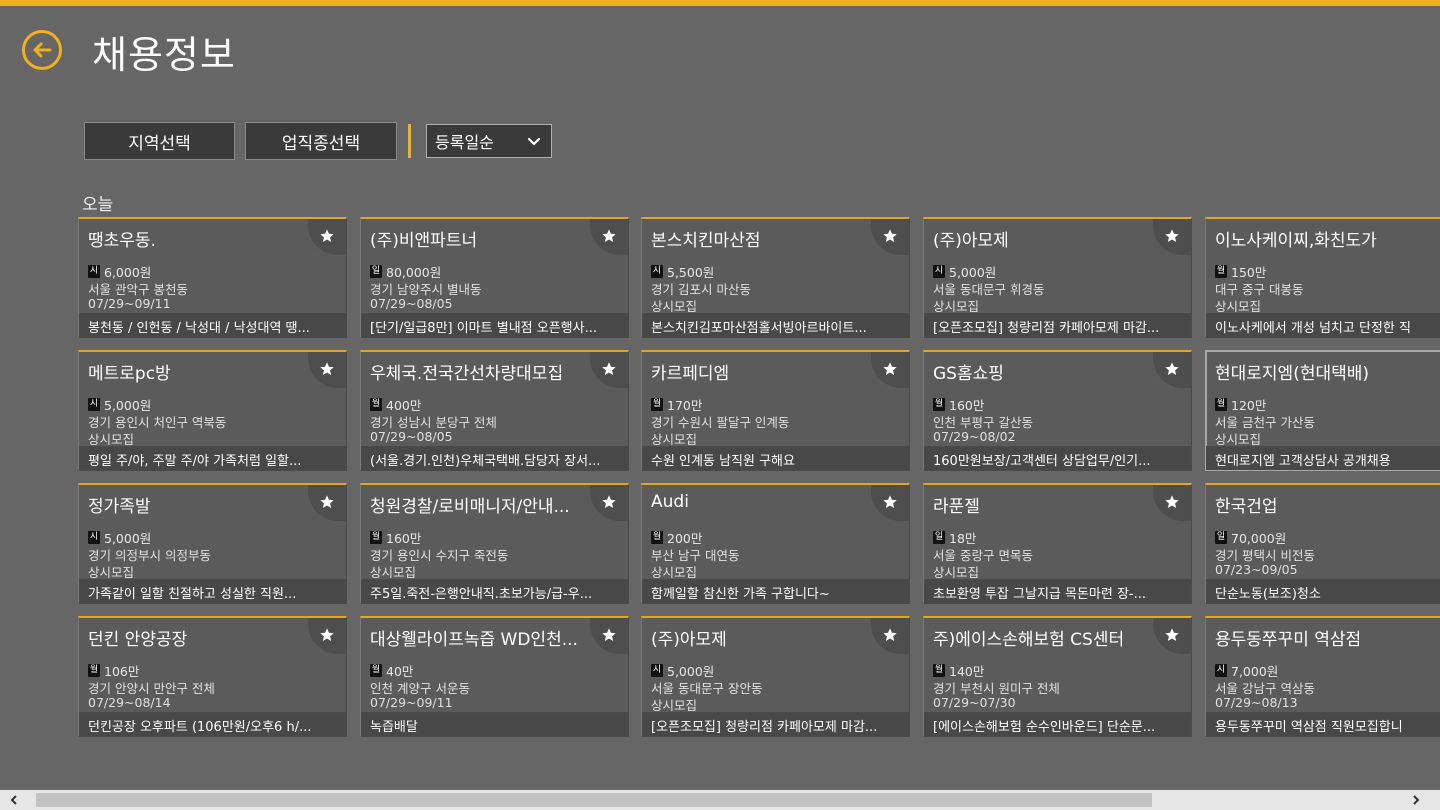 This screenshot has height=810, width=1440. Describe the element at coordinates (594, 800) in the screenshot. I see `scrollbar-thumb` at that location.